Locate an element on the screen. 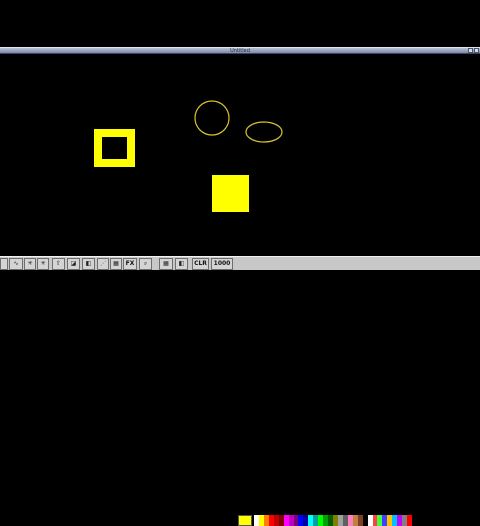 This screenshot has width=480, height=526. coord-label: 1000 is located at coordinates (222, 263).